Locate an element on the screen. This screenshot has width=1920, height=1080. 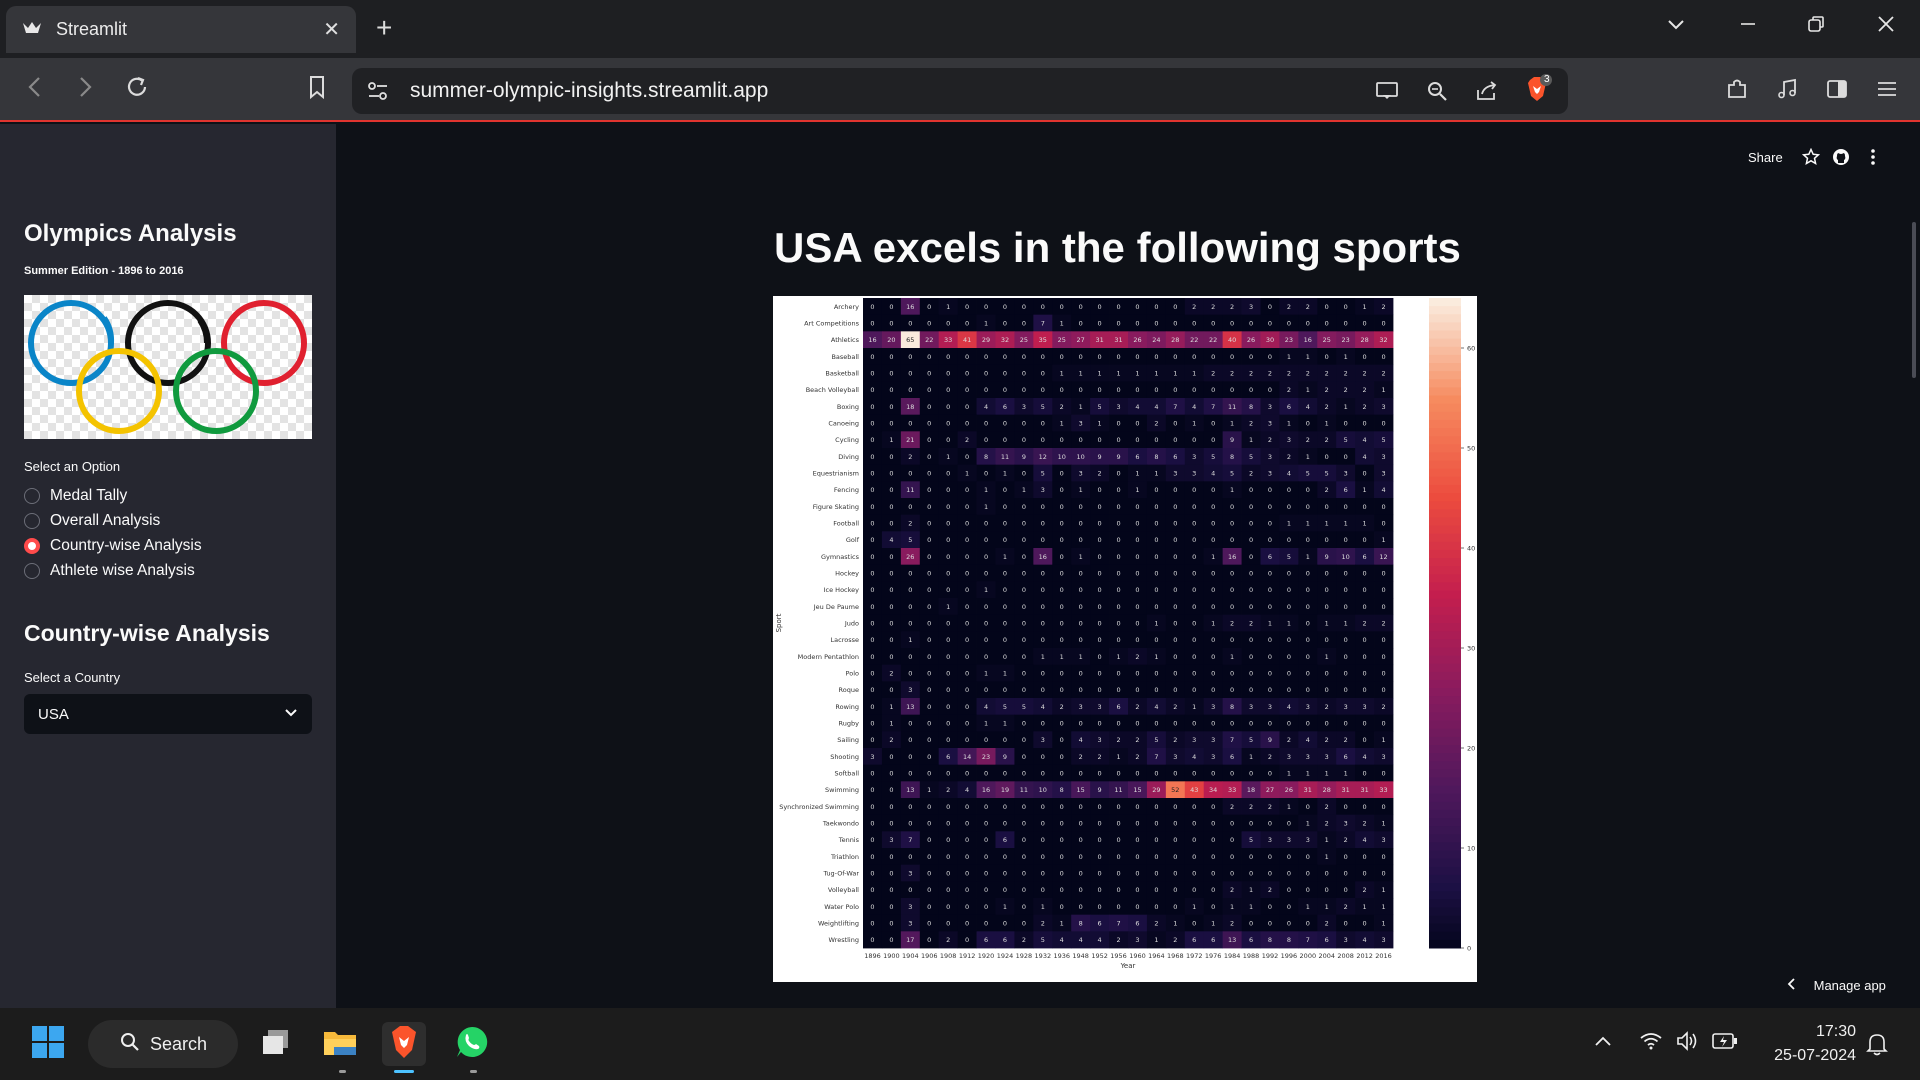
radio-country-wise-analysis: Country-wise Analysis is located at coordinates (113, 546).